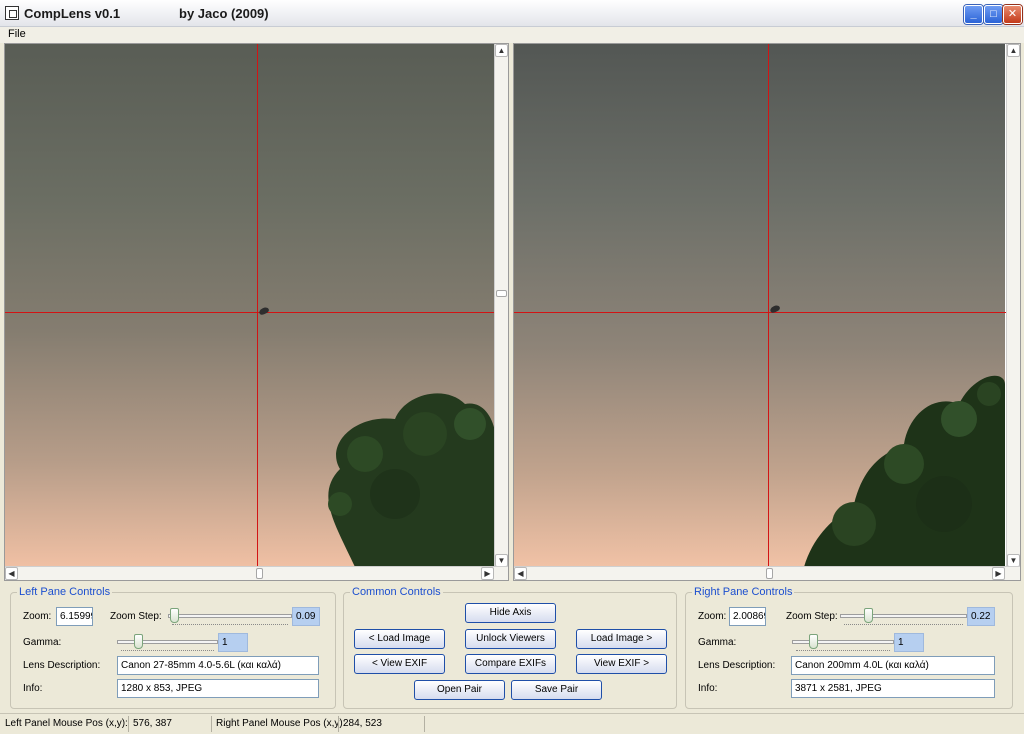  What do you see at coordinates (233, 642) in the screenshot?
I see `left-gamma-value: 1` at bounding box center [233, 642].